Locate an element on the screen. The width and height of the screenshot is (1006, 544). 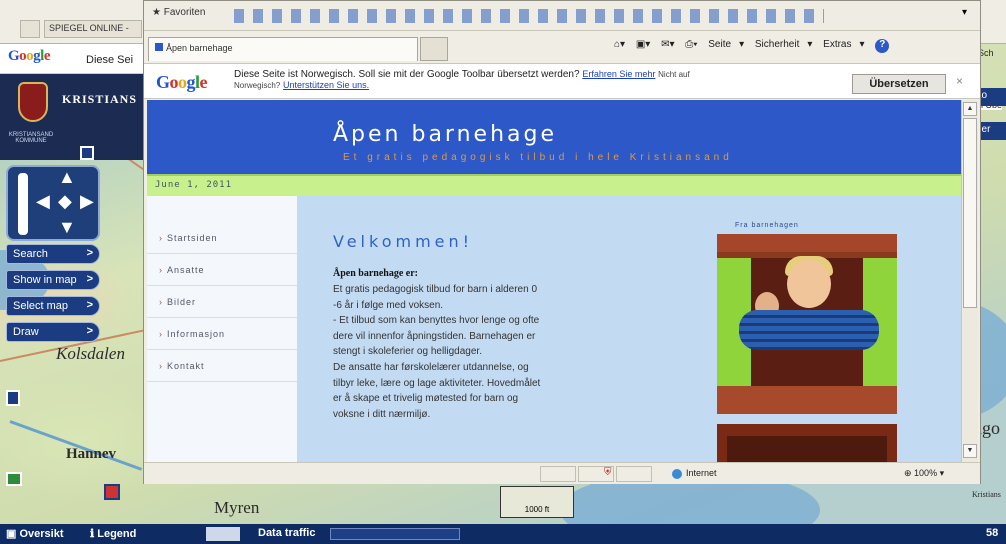
zoom-slider is located at coordinates (23, 204).